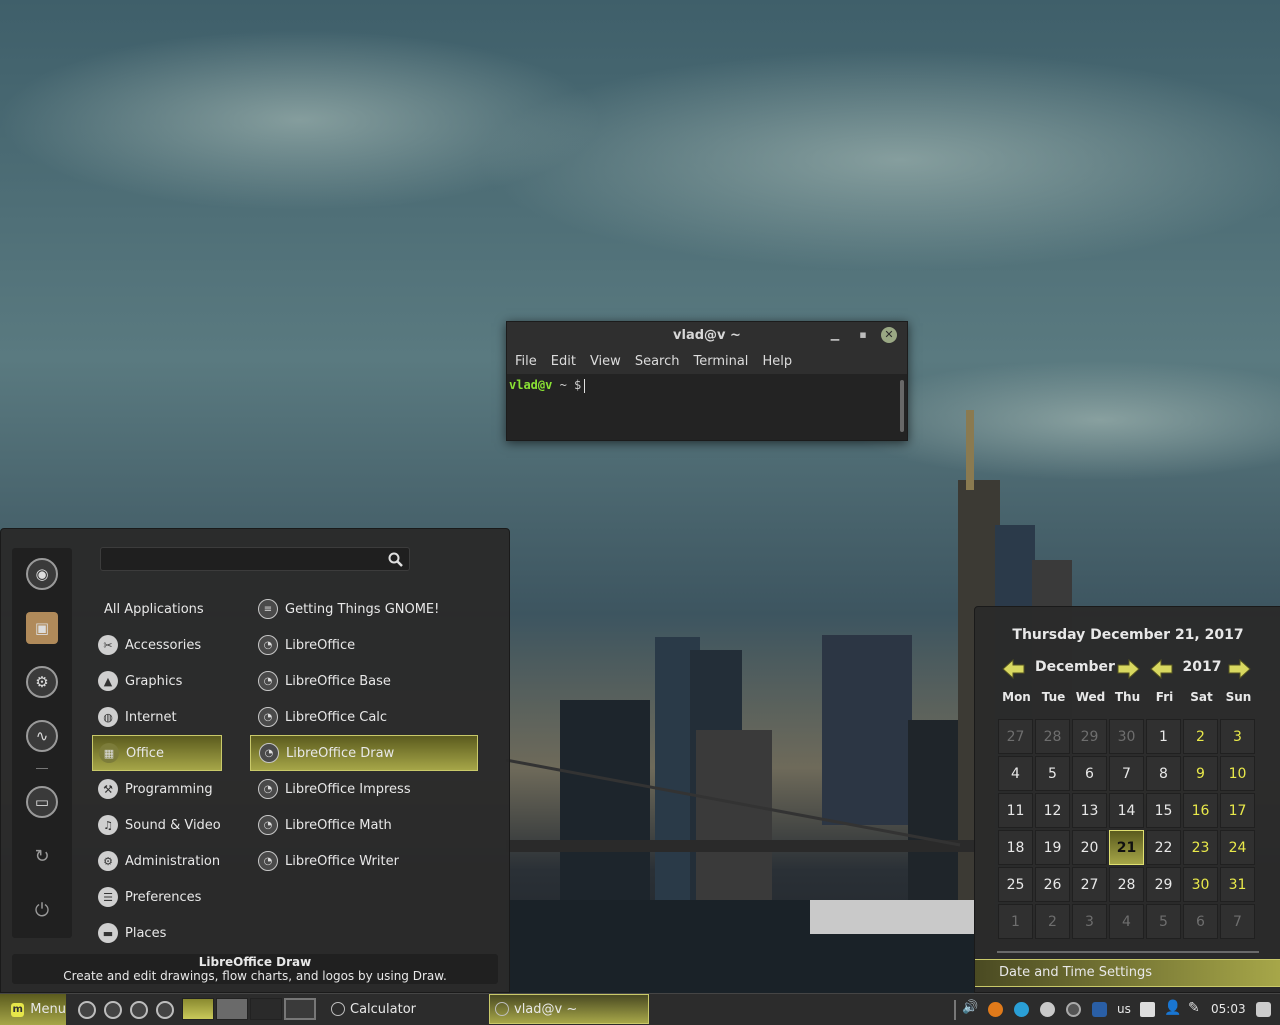 This screenshot has height=1025, width=1280. What do you see at coordinates (244, 560) in the screenshot?
I see `search-input` at bounding box center [244, 560].